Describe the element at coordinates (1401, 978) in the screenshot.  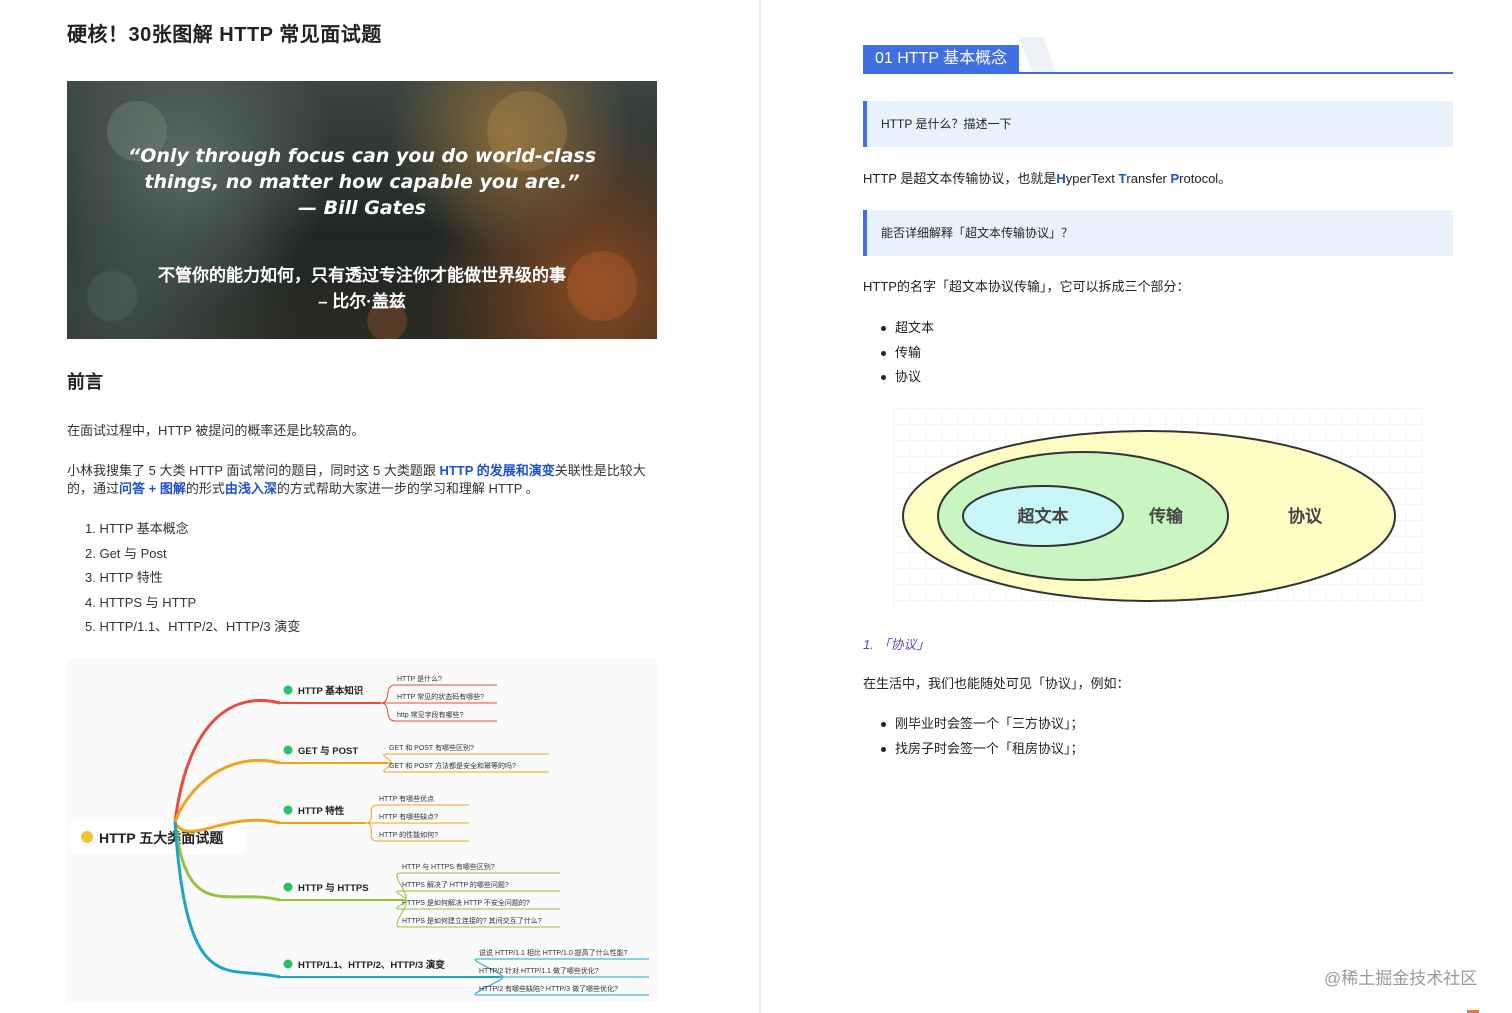
I see `watermark: @稀土掘金技术社区` at that location.